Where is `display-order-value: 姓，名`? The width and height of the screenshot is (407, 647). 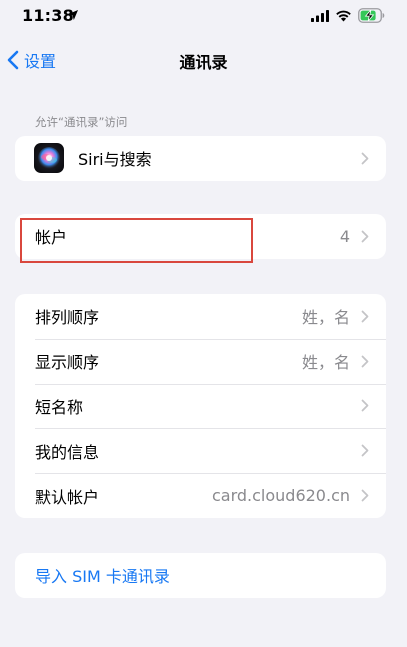
display-order-value: 姓，名 is located at coordinates (325, 363).